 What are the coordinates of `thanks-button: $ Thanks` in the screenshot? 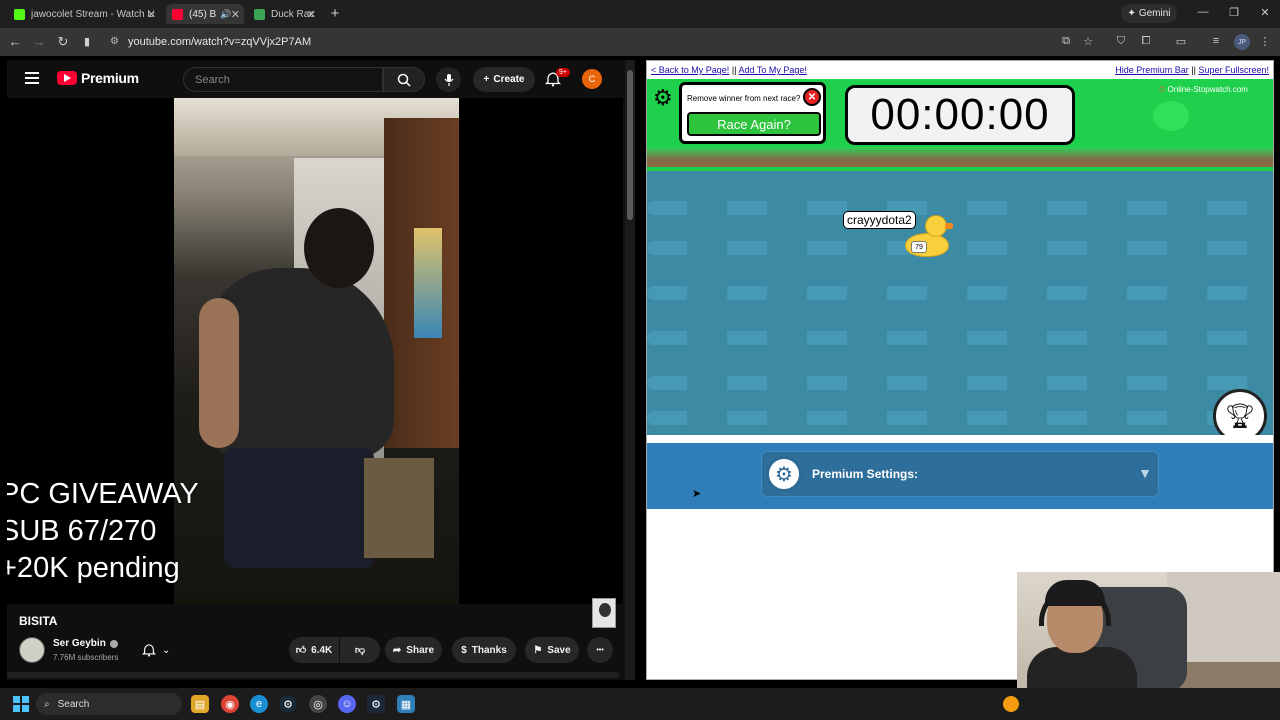 It's located at (484, 650).